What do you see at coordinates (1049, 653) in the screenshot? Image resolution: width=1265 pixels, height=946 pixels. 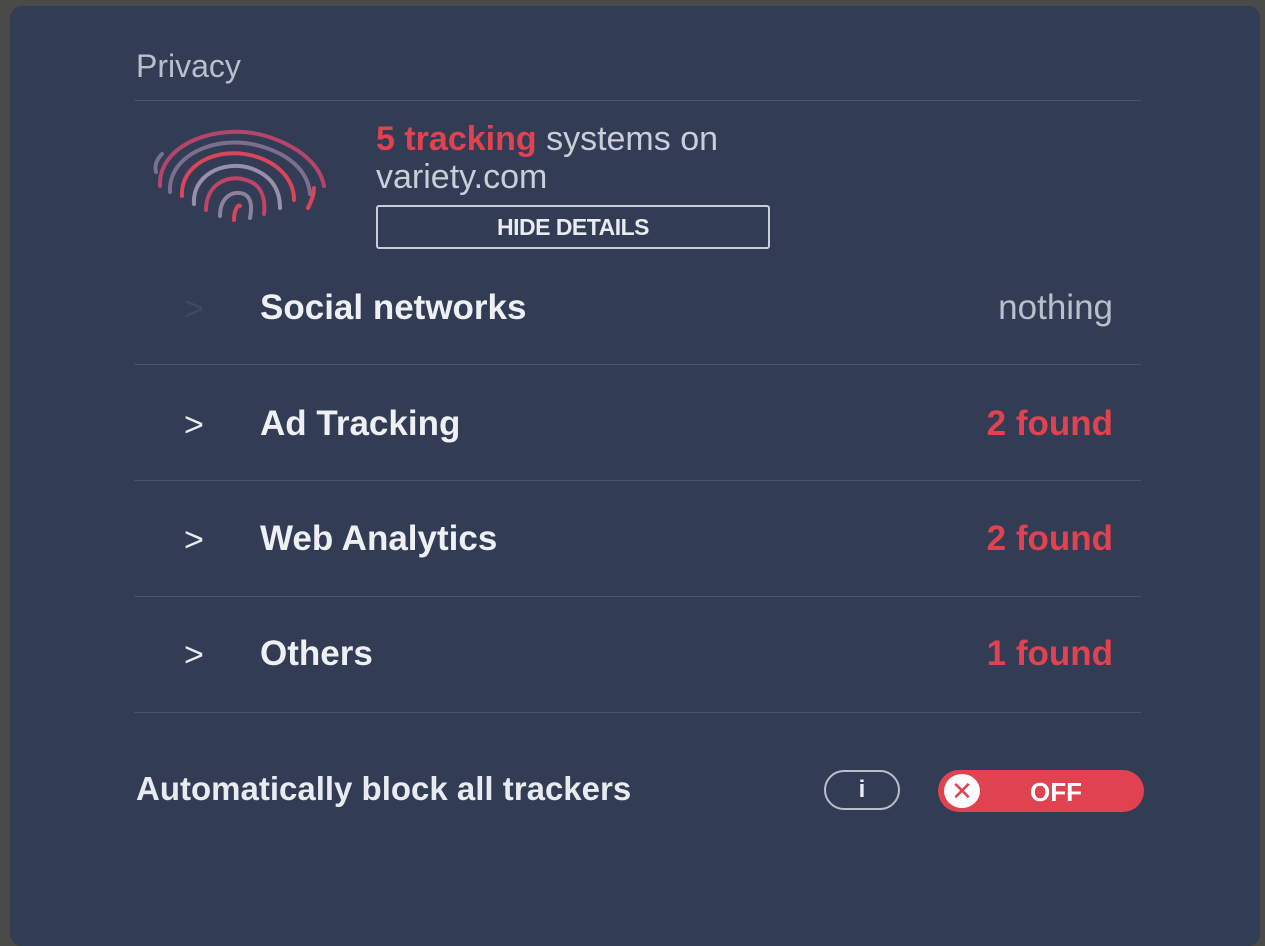 I see `category-status: 1 found` at bounding box center [1049, 653].